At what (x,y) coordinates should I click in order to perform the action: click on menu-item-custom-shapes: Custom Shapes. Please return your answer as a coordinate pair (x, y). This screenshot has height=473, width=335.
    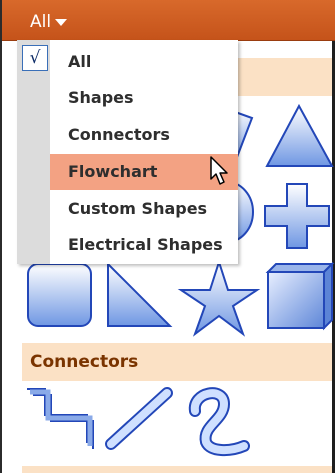
    Looking at the image, I should click on (144, 209).